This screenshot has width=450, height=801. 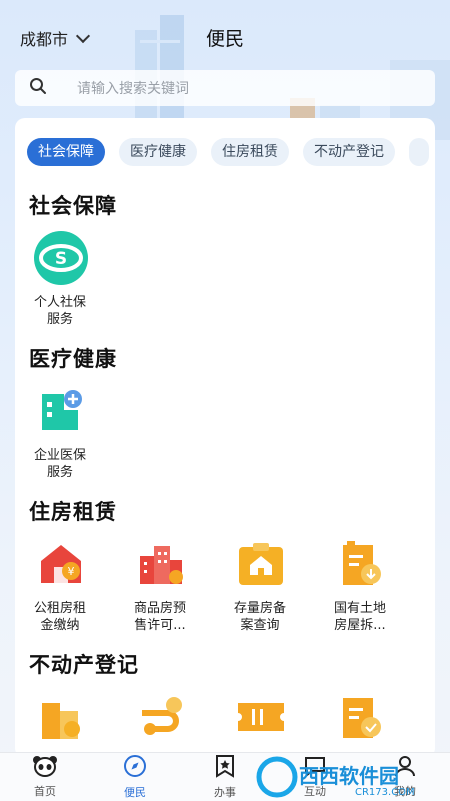 What do you see at coordinates (133, 88) in the screenshot?
I see `search-input: 请输入搜索关键词` at bounding box center [133, 88].